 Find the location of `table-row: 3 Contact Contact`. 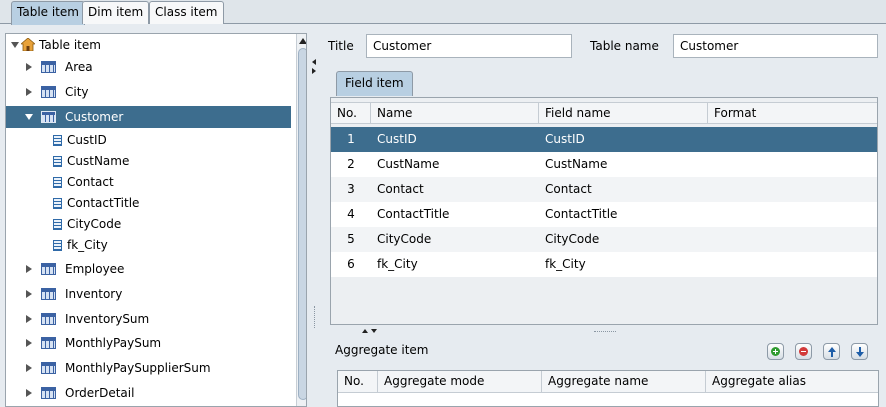

table-row: 3 Contact Contact is located at coordinates (604, 189).